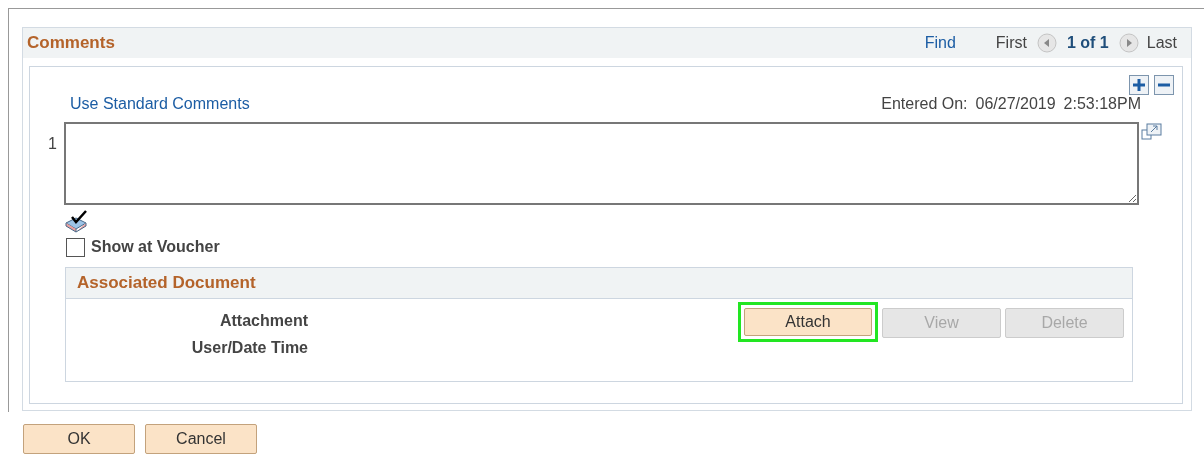 Image resolution: width=1204 pixels, height=462 pixels. What do you see at coordinates (1011, 43) in the screenshot?
I see `first-label: First` at bounding box center [1011, 43].